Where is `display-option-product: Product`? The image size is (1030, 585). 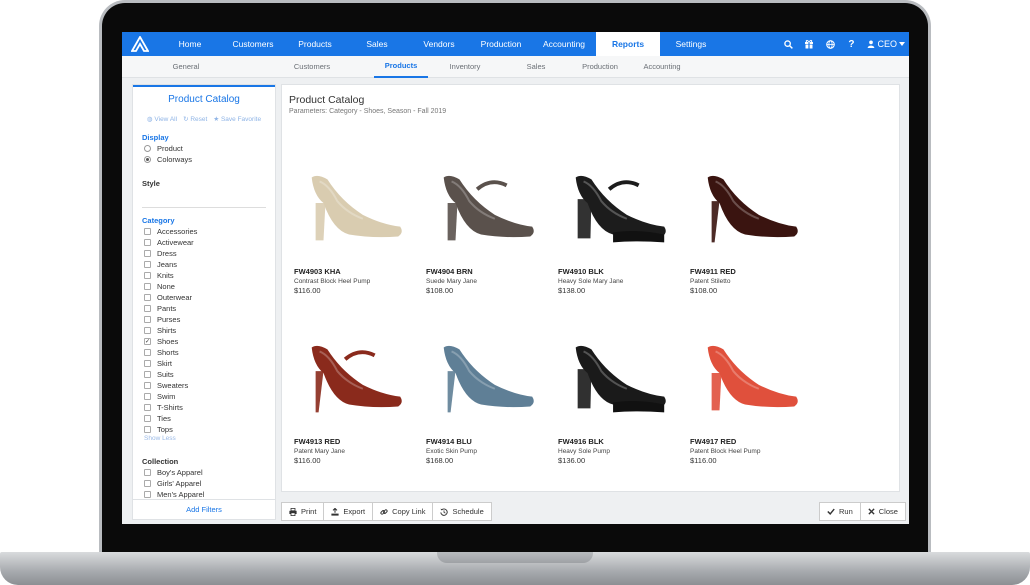 display-option-product: Product is located at coordinates (204, 148).